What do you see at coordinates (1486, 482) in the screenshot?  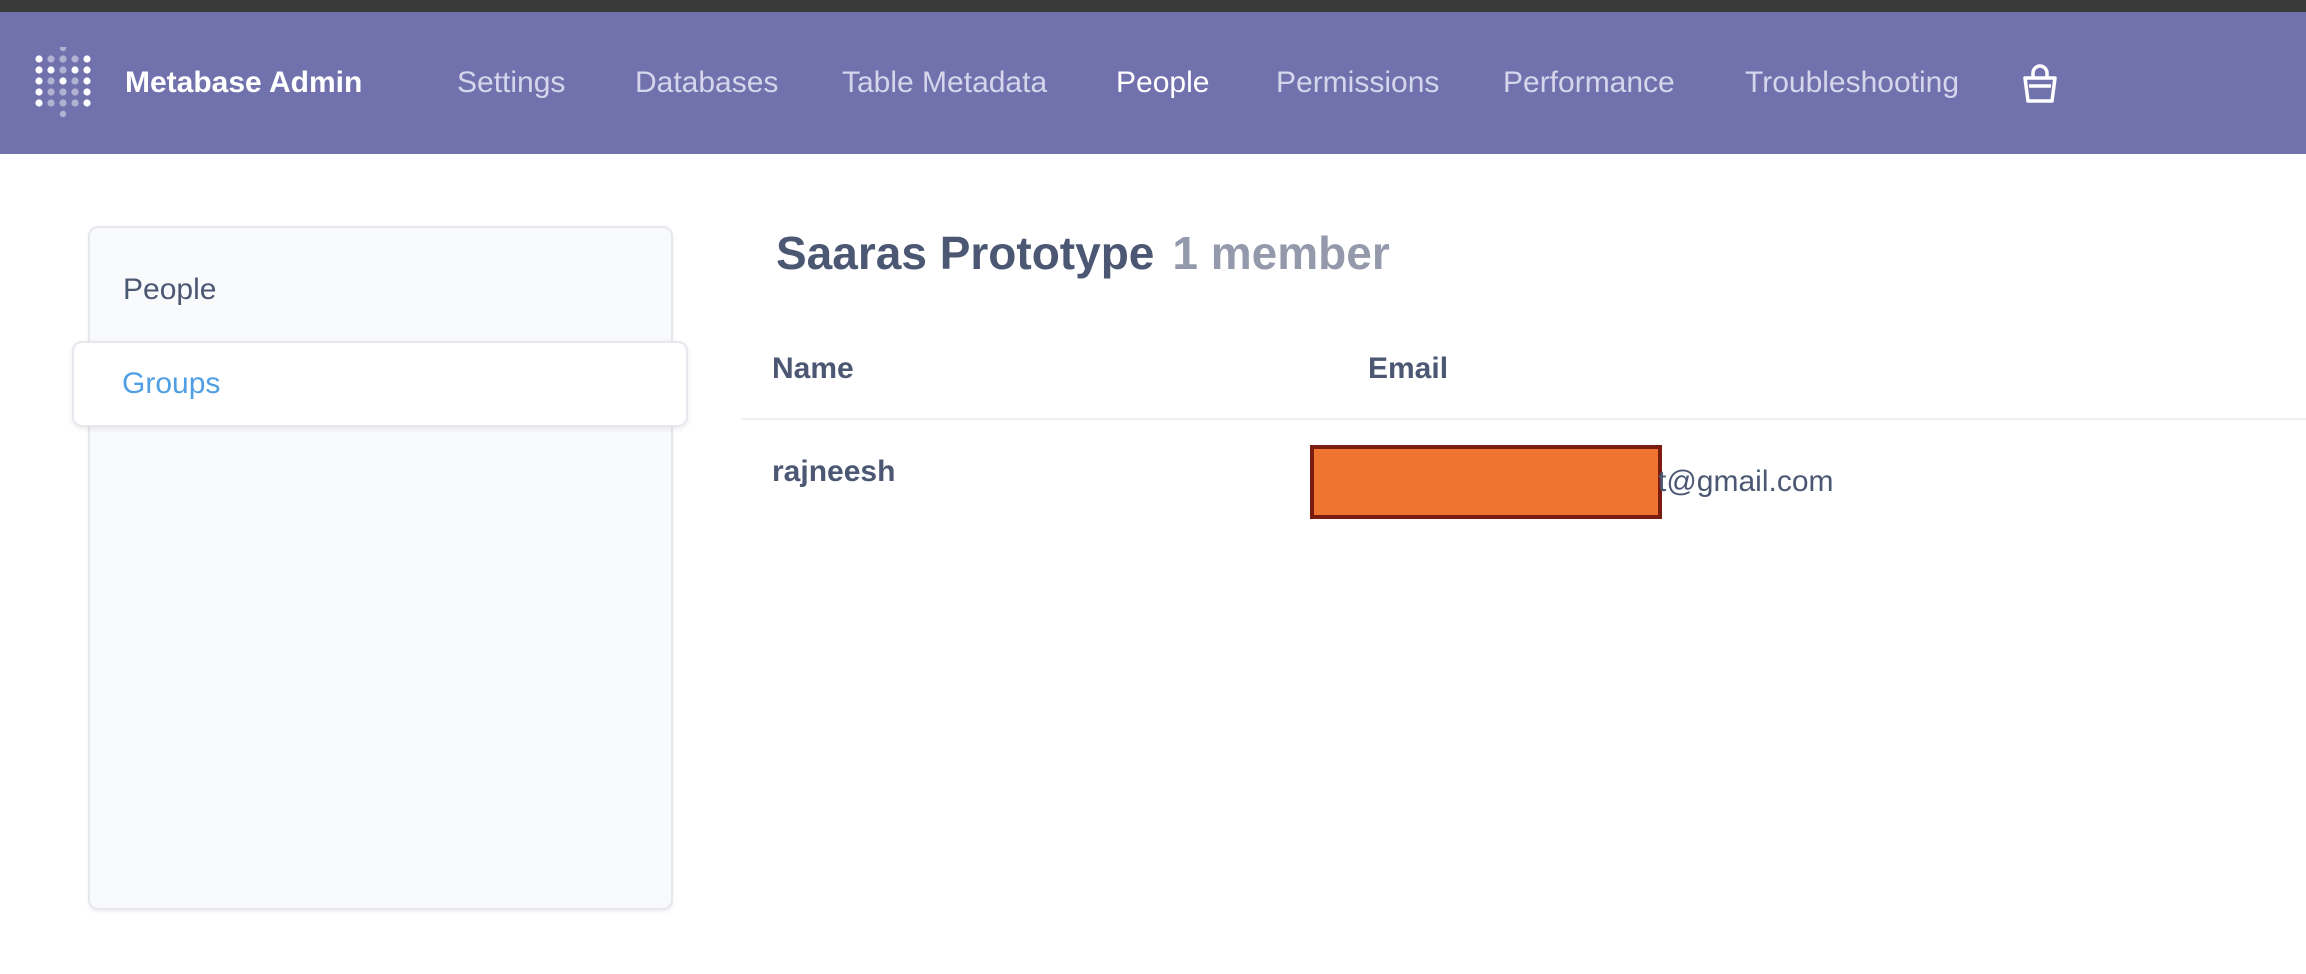 I see `email-redaction-box` at bounding box center [1486, 482].